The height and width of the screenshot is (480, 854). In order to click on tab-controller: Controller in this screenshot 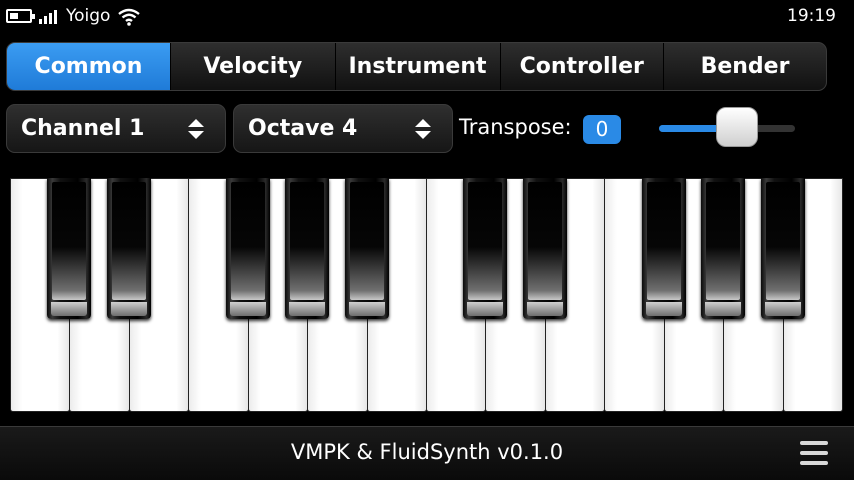, I will do `click(581, 66)`.